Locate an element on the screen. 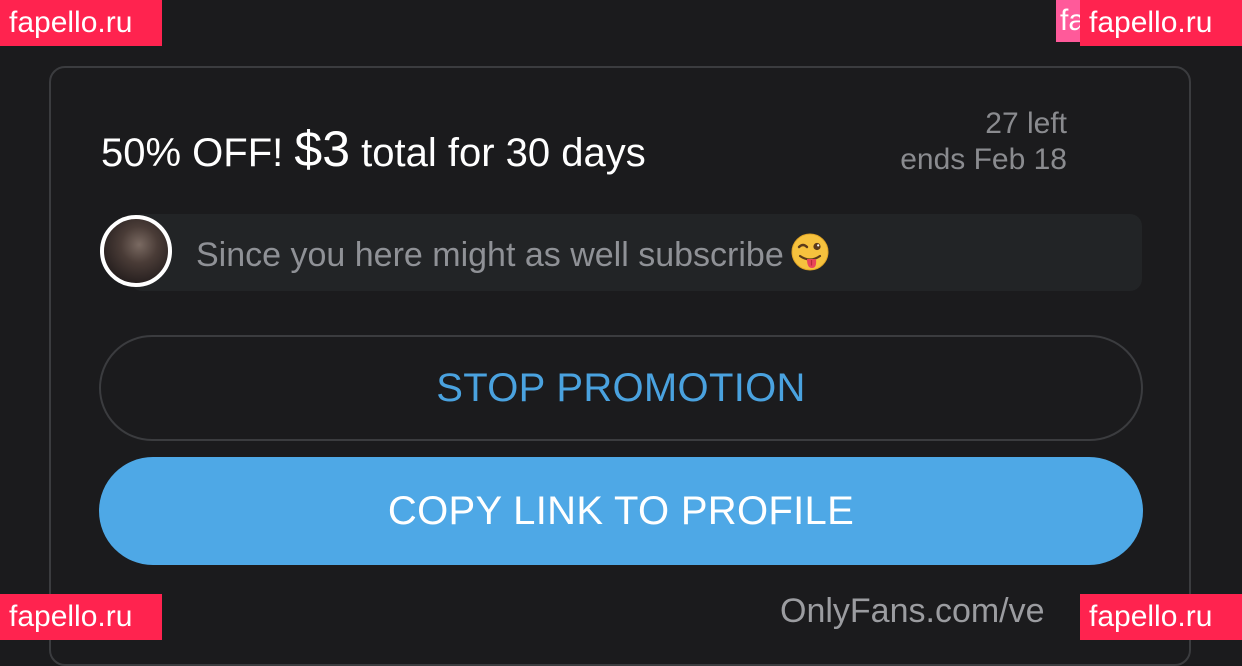 This screenshot has height=666, width=1242. winking-face-with-tongue-icon is located at coordinates (810, 252).